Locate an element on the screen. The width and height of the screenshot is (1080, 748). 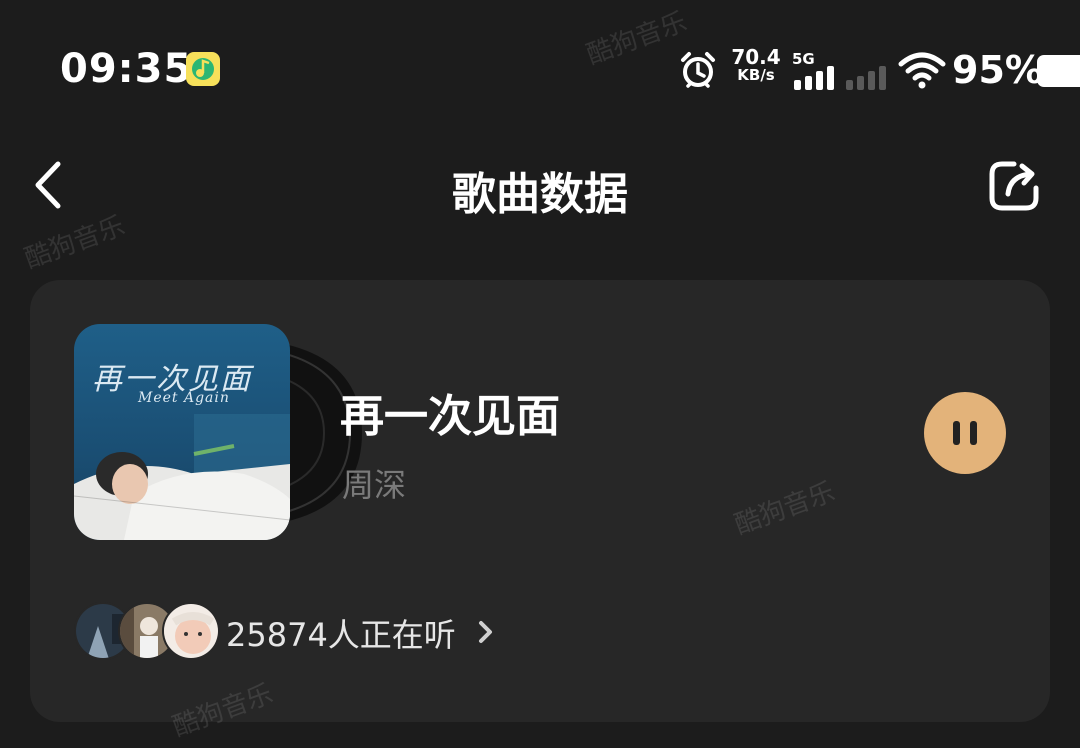
share-icon is located at coordinates (1014, 186).